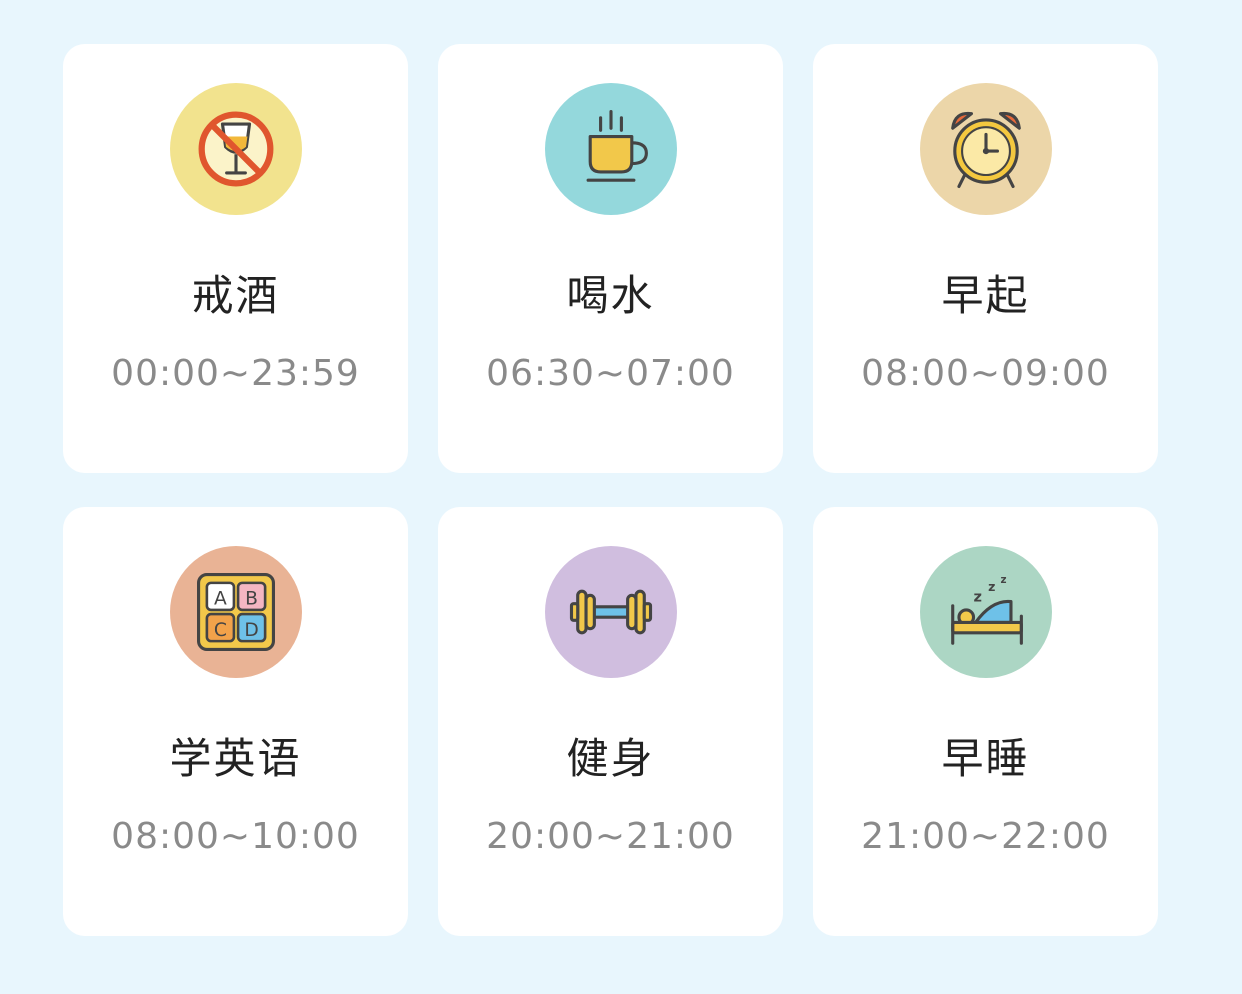 This screenshot has height=994, width=1242. I want to click on habit-title: 早起, so click(985, 295).